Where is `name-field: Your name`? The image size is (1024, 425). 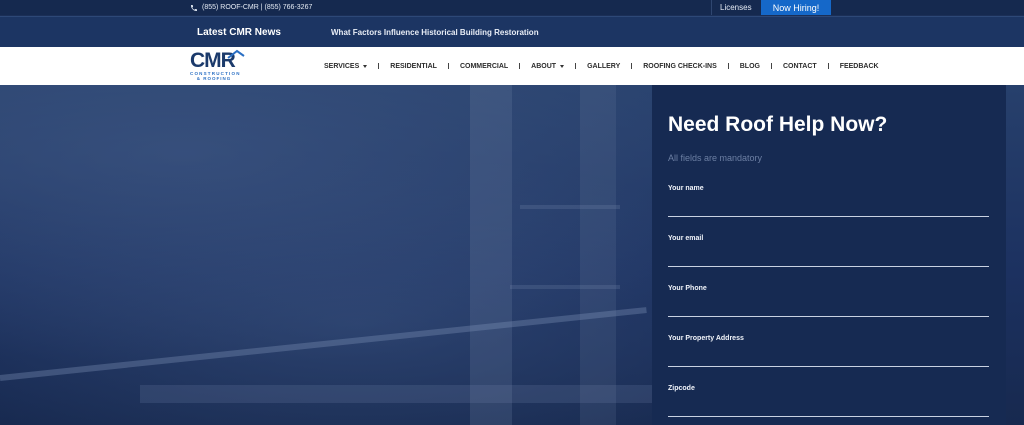
name-field: Your name is located at coordinates (828, 201).